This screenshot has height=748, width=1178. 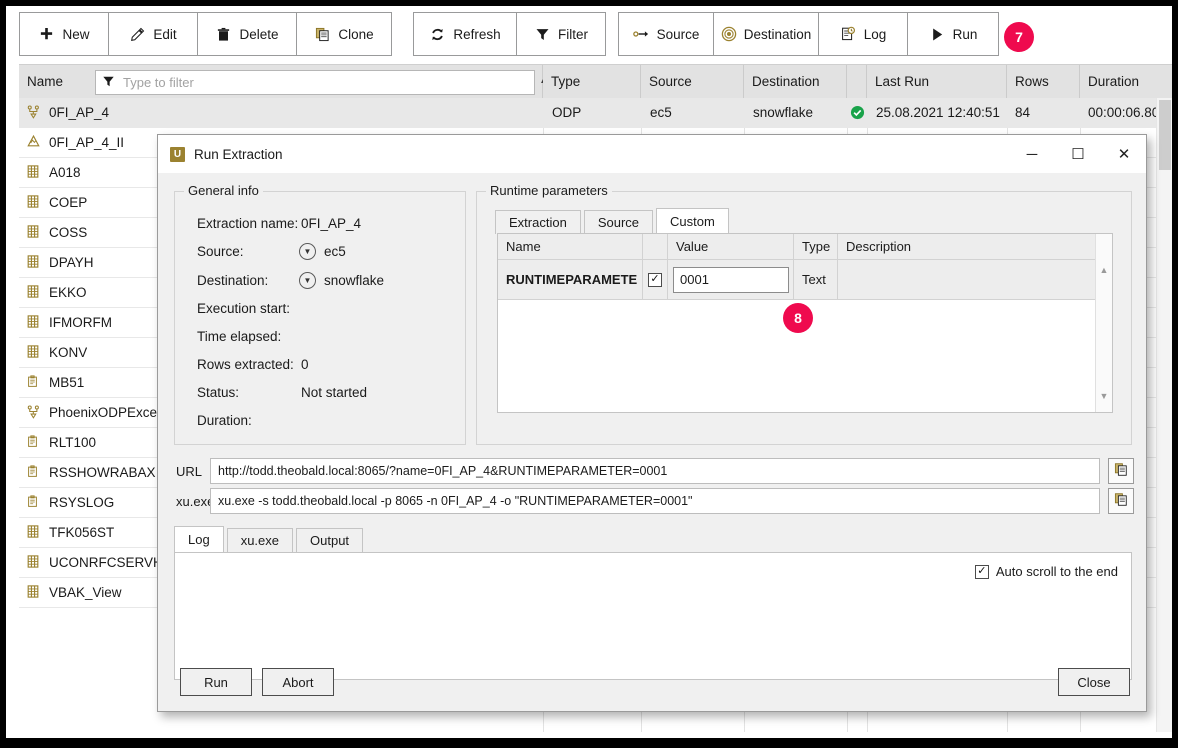 What do you see at coordinates (1103, 323) in the screenshot?
I see `param-vertical-scrollbar: ▲ ▼` at bounding box center [1103, 323].